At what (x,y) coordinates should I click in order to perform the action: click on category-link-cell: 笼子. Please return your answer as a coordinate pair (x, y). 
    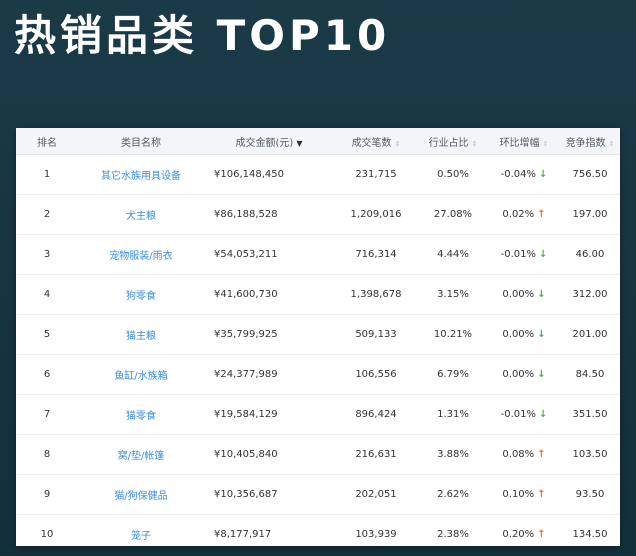
    Looking at the image, I should click on (141, 534).